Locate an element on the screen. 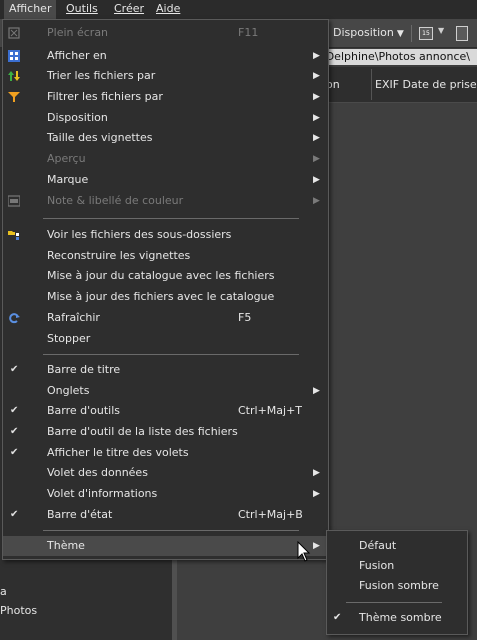  filter-icon is located at coordinates (14, 97).